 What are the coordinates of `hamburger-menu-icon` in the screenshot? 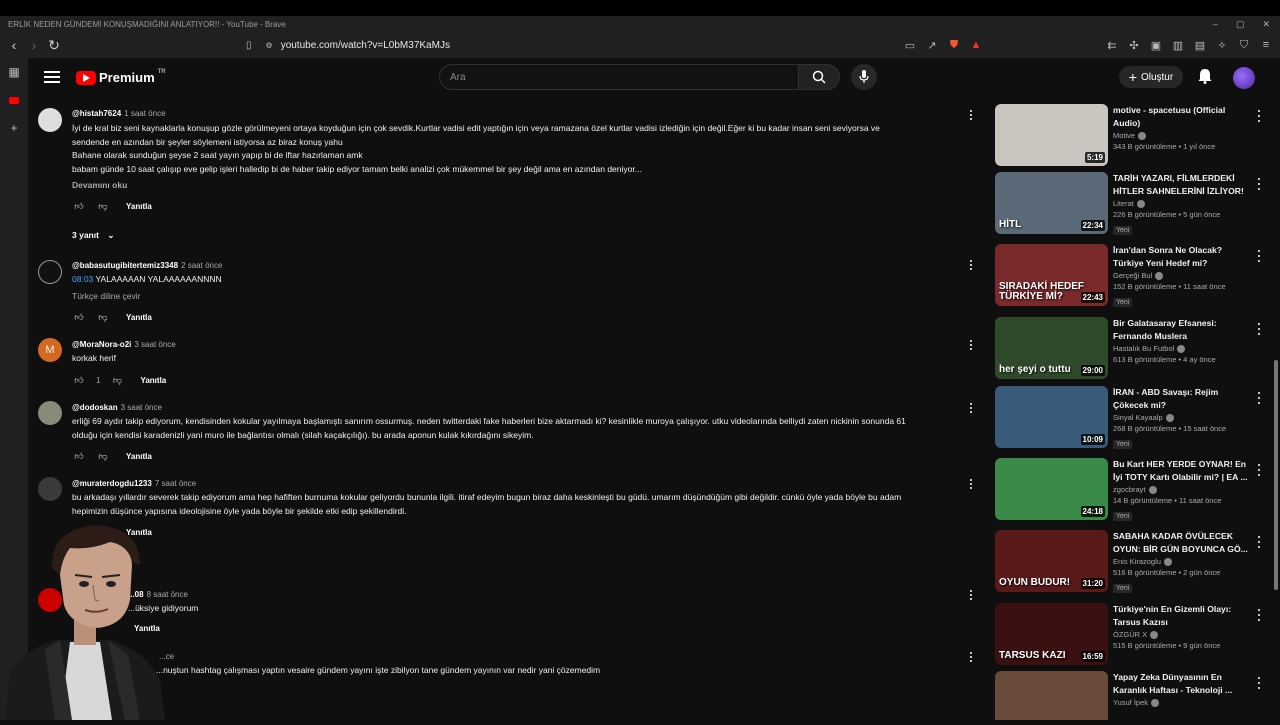 It's located at (52, 78).